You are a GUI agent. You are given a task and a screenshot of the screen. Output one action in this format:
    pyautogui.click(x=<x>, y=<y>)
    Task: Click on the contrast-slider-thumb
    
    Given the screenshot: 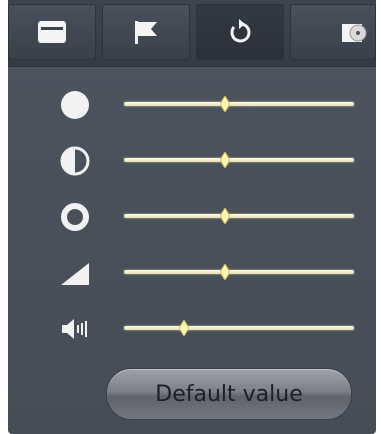 What is the action you would take?
    pyautogui.click(x=225, y=160)
    